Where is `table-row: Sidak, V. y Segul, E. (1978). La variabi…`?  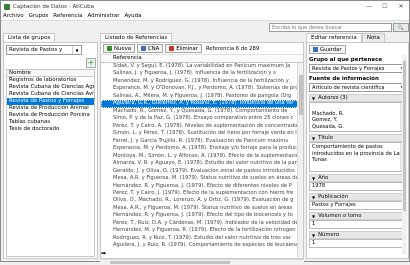
table-row: Sidak, V. y Segul, E. (1978). La variabi… is located at coordinates (202, 66).